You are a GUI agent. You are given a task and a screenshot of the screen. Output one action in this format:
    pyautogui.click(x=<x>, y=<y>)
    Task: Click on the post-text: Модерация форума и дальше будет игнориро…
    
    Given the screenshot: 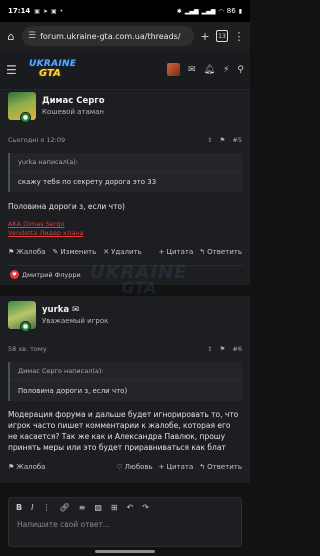 What is the action you would take?
    pyautogui.click(x=123, y=431)
    